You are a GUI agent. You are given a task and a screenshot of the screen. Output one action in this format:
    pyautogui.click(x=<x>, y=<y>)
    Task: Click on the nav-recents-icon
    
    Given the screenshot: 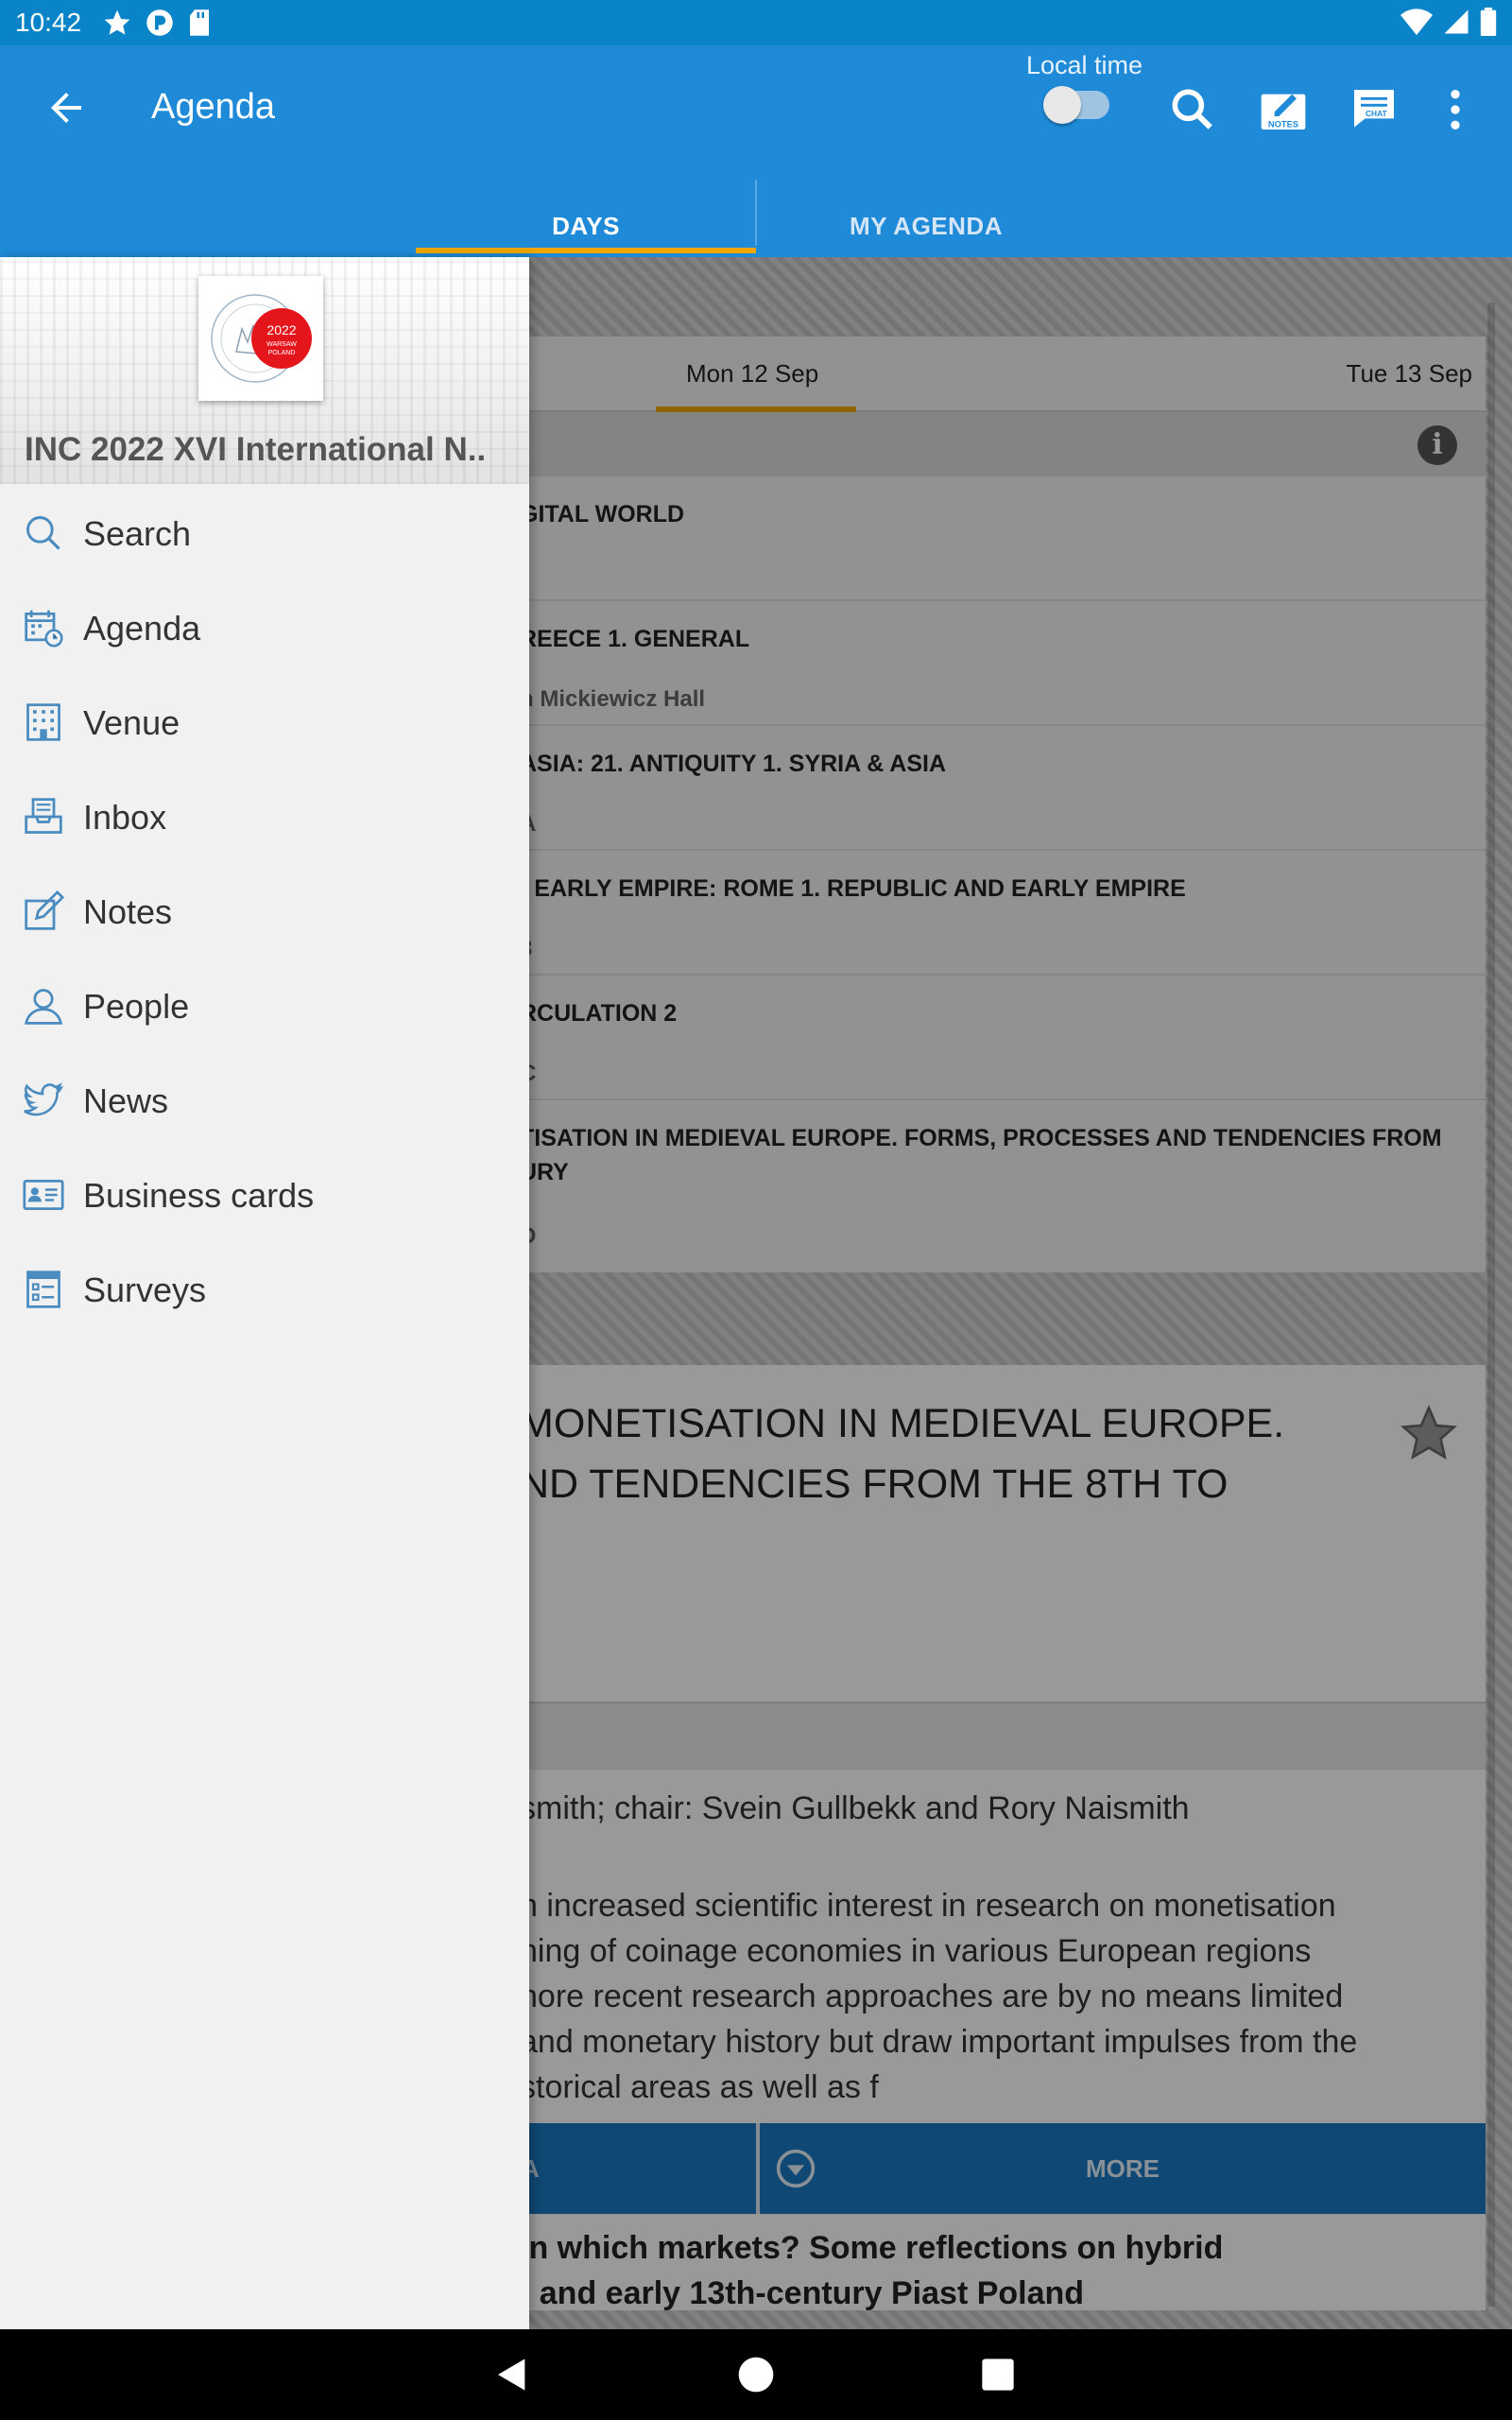 What is the action you would take?
    pyautogui.click(x=998, y=2375)
    